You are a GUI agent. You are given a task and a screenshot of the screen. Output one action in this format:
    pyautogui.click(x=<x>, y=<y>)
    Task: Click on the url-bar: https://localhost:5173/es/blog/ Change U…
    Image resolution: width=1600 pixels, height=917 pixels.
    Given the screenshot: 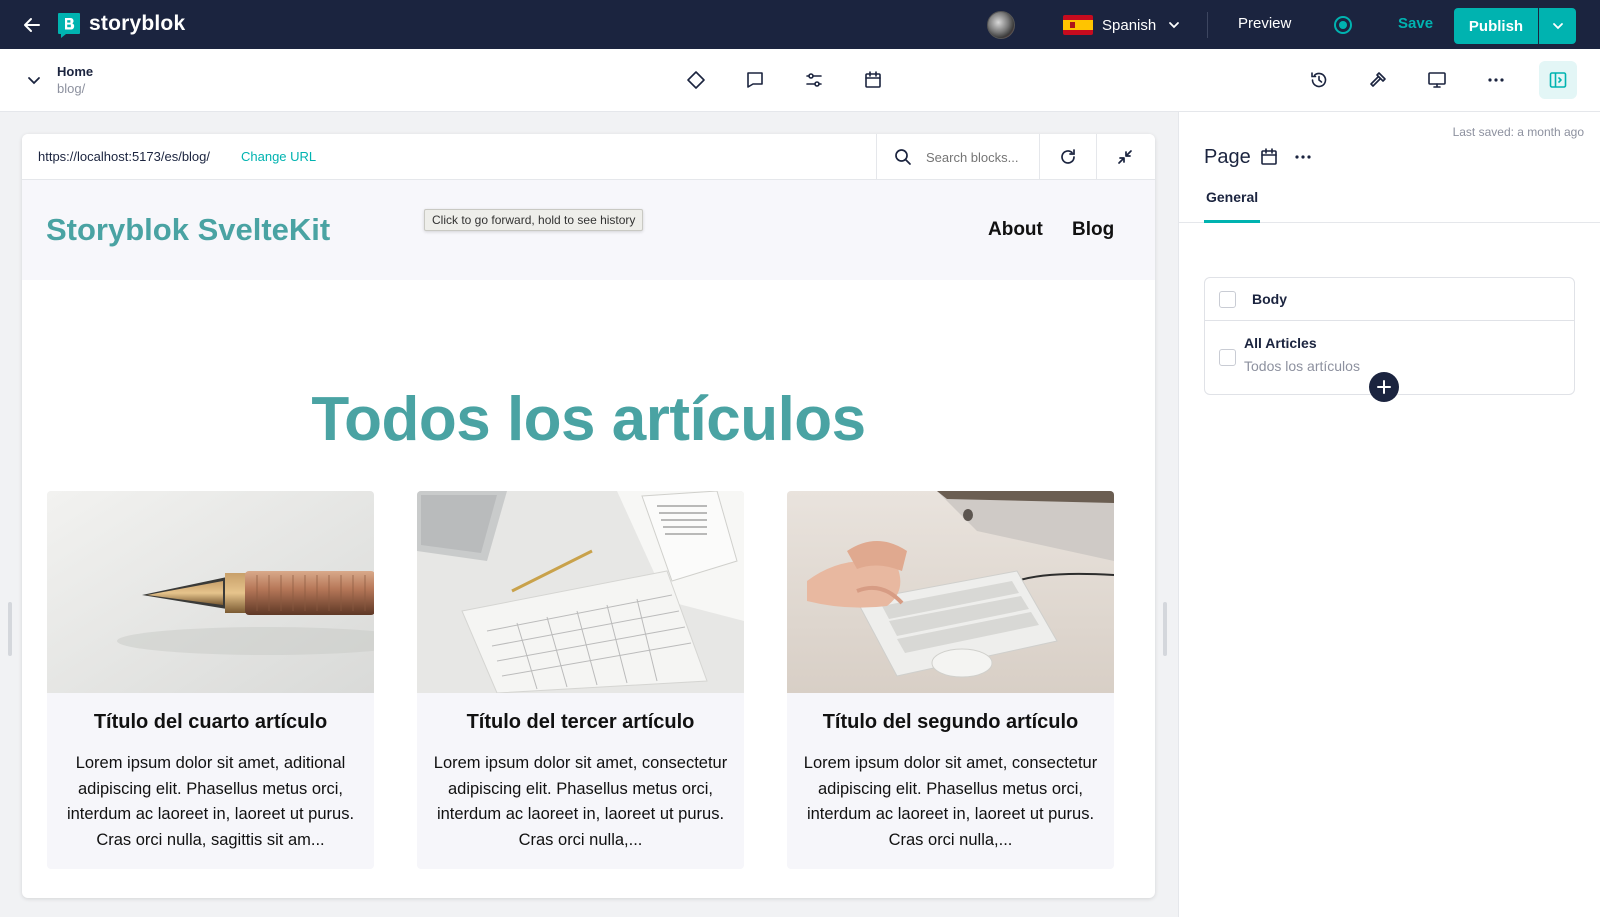 What is the action you would take?
    pyautogui.click(x=588, y=157)
    